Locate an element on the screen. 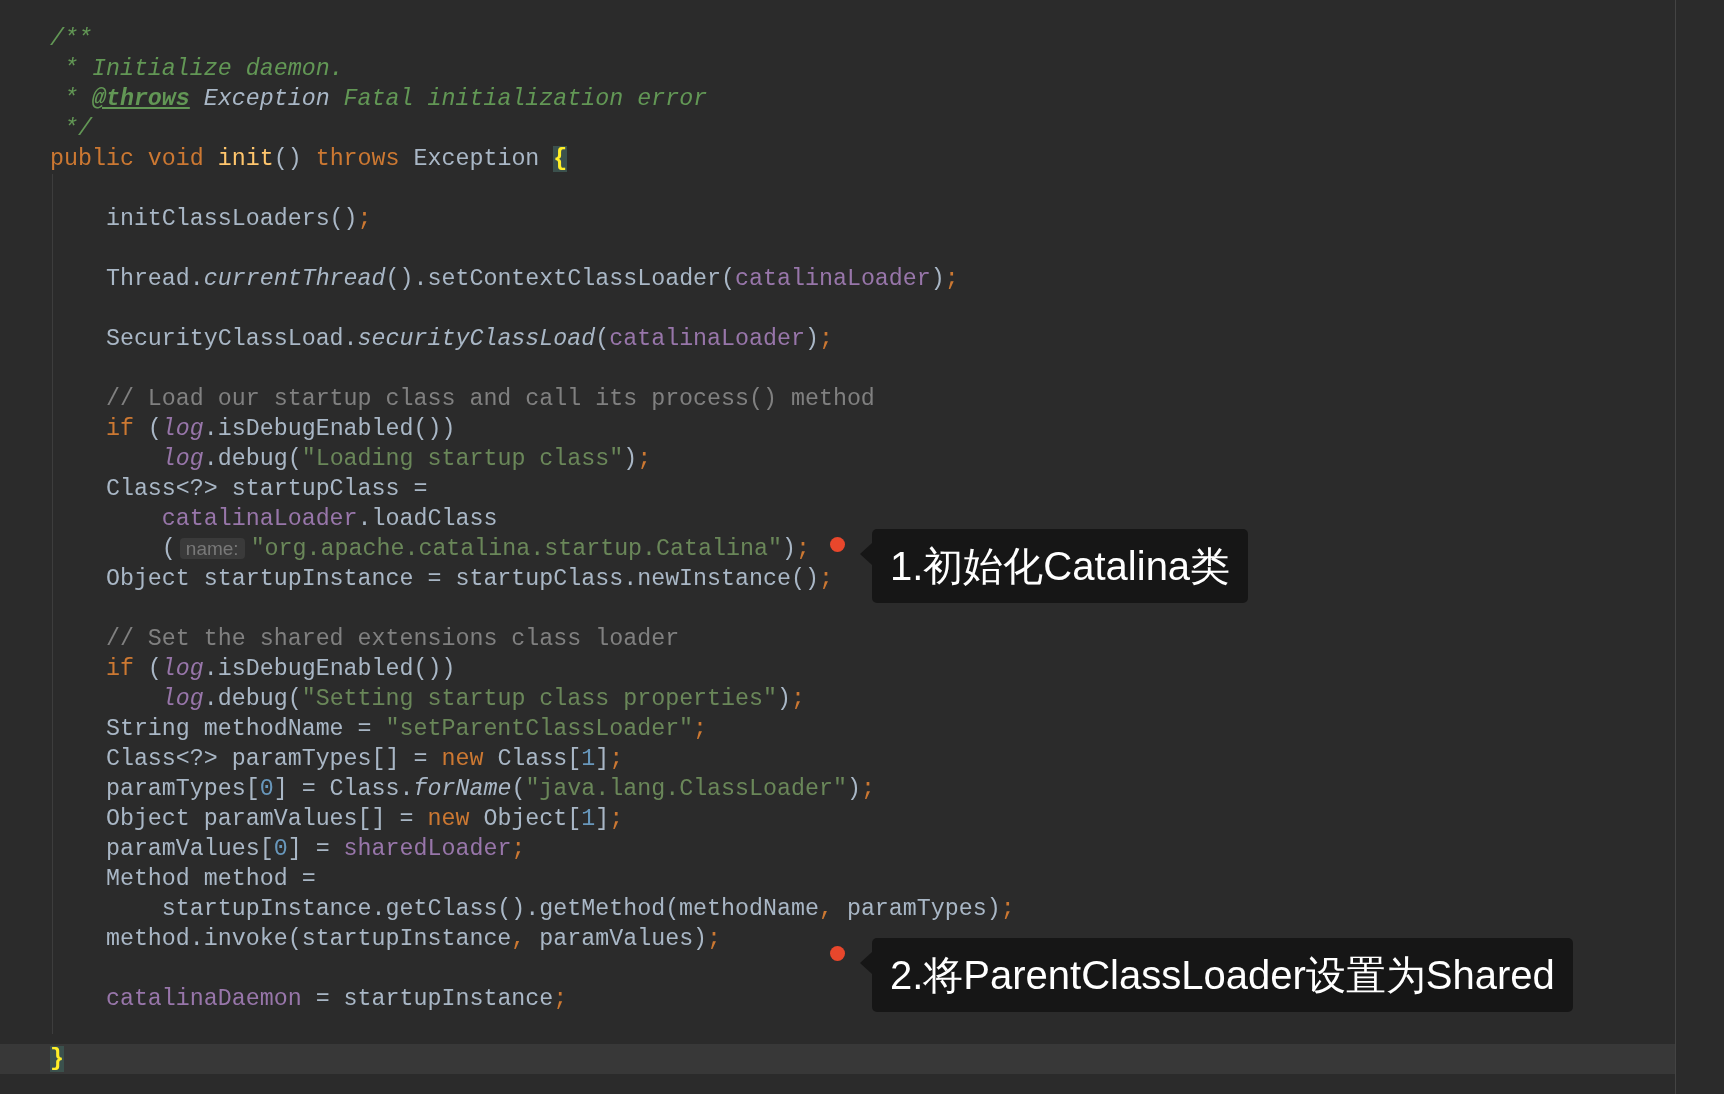 Image resolution: width=1724 pixels, height=1094 pixels. code-line: log.debug("Loading startup class"); is located at coordinates (406, 459).